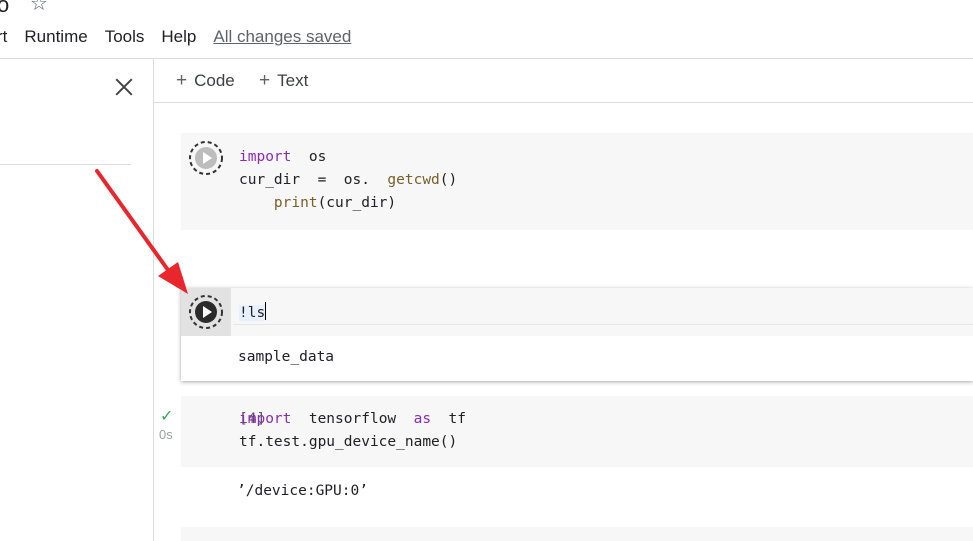  I want to click on add-code-button: + Code, so click(205, 81).